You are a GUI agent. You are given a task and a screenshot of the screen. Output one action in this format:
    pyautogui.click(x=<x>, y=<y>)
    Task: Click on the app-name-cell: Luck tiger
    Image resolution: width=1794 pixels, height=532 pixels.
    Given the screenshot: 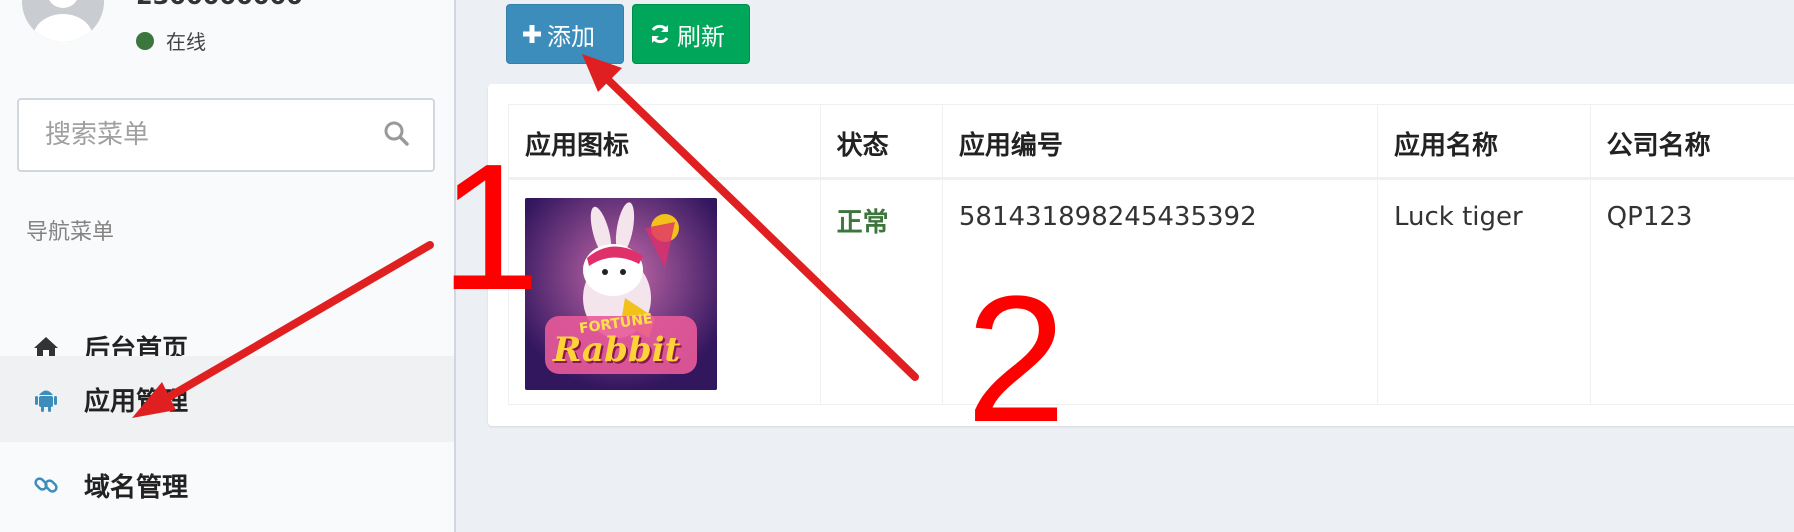 What is the action you would take?
    pyautogui.click(x=1483, y=291)
    